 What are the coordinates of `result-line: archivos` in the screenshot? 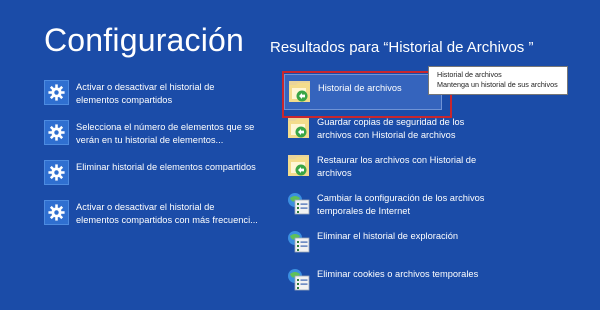 It's located at (334, 173).